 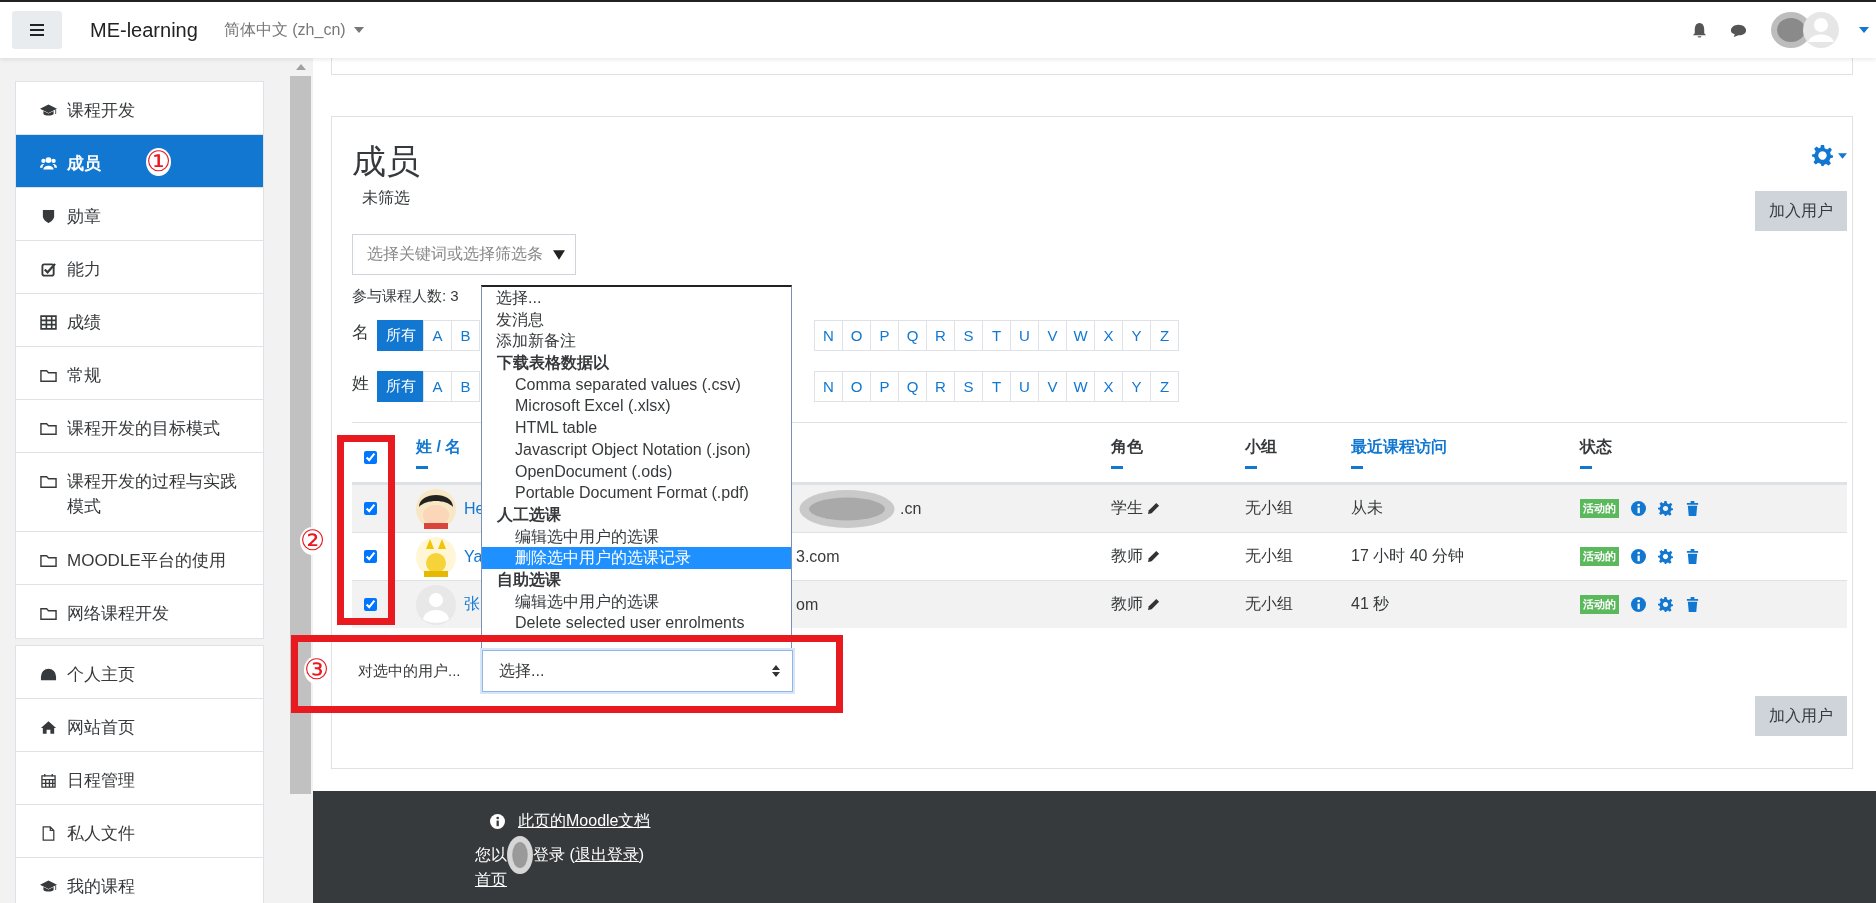 I want to click on sidebar-item: 网络课程开发, so click(x=139, y=611).